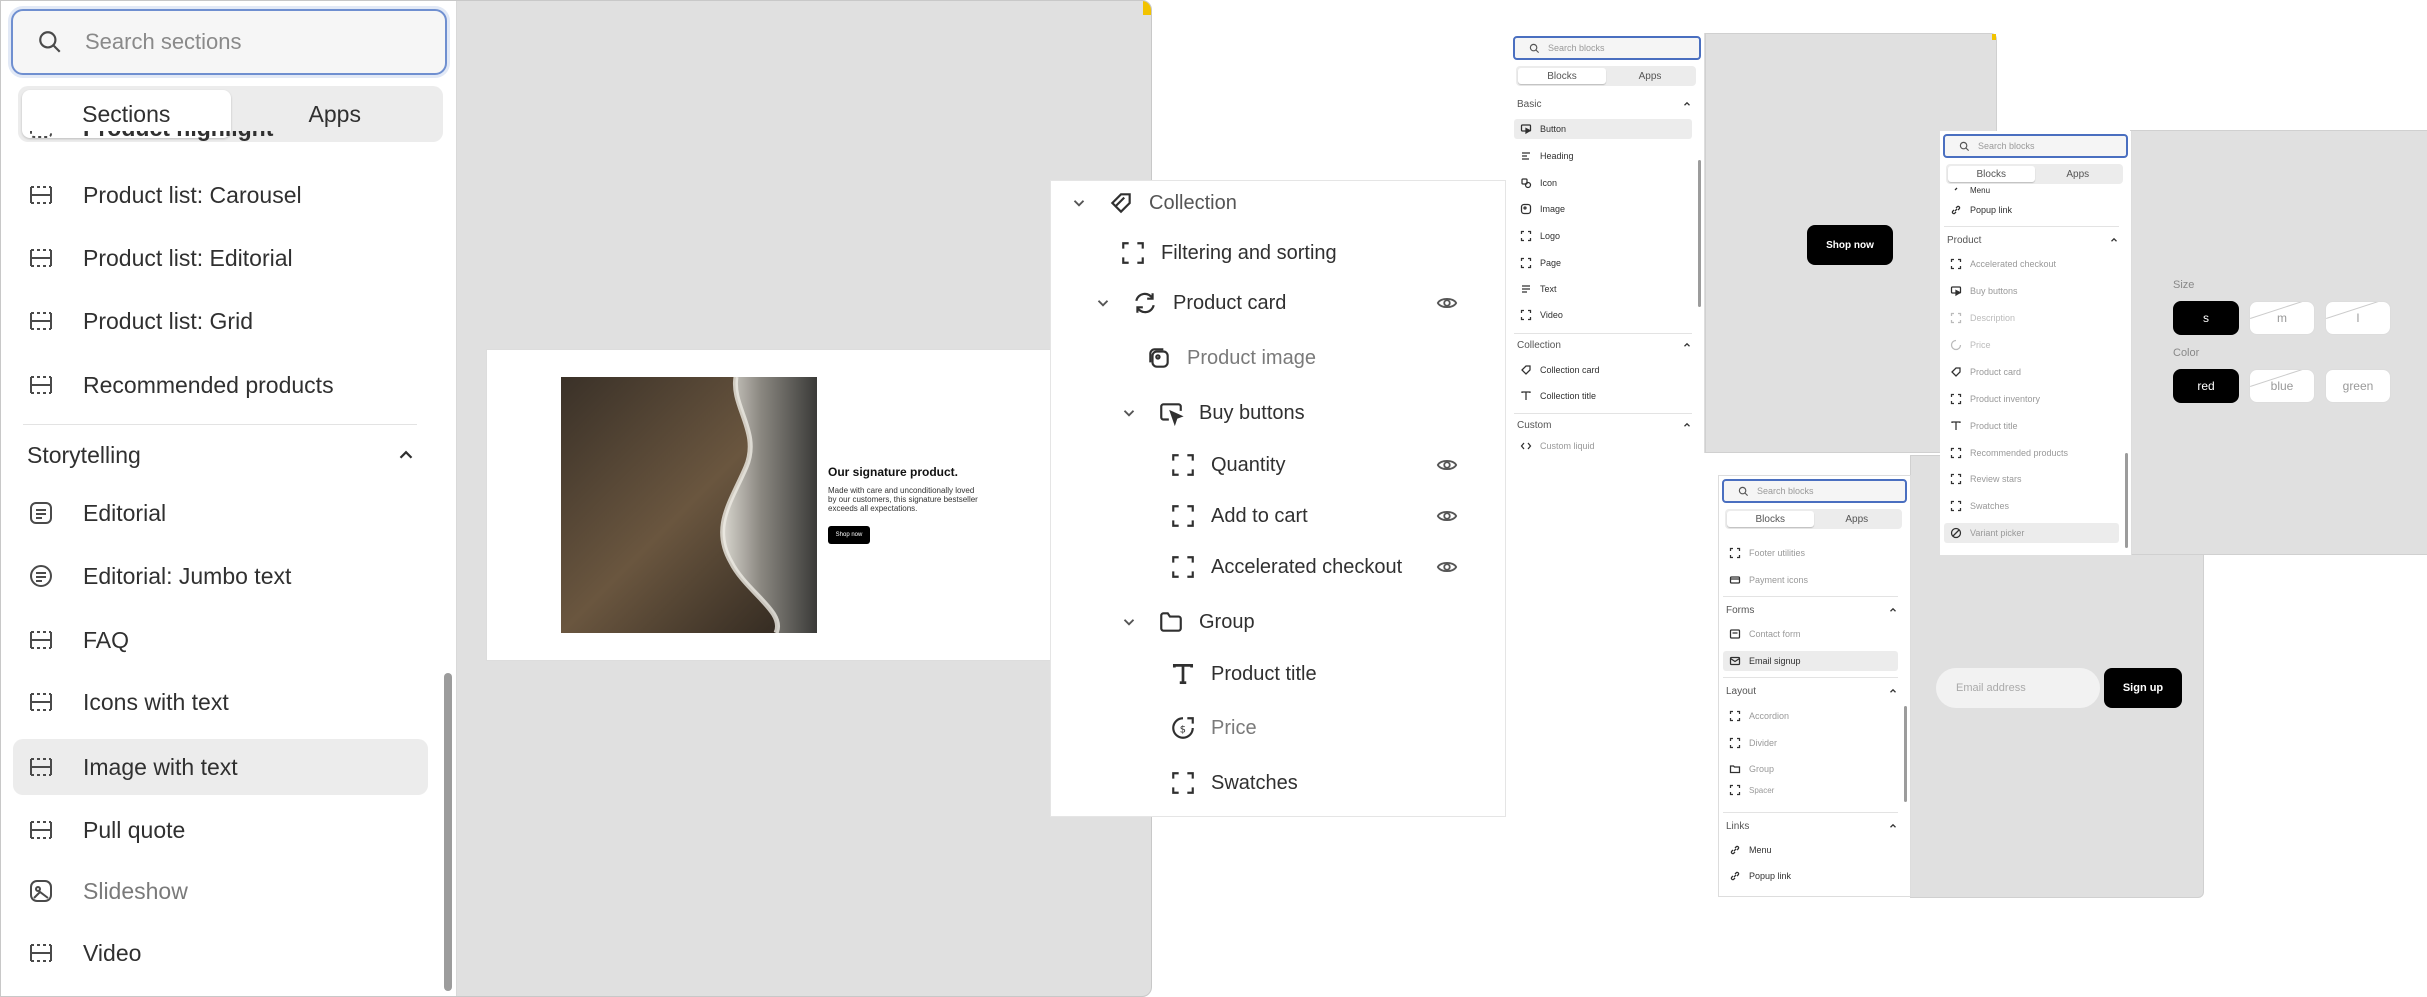 The height and width of the screenshot is (997, 2427). I want to click on block-item-page: Page, so click(1603, 263).